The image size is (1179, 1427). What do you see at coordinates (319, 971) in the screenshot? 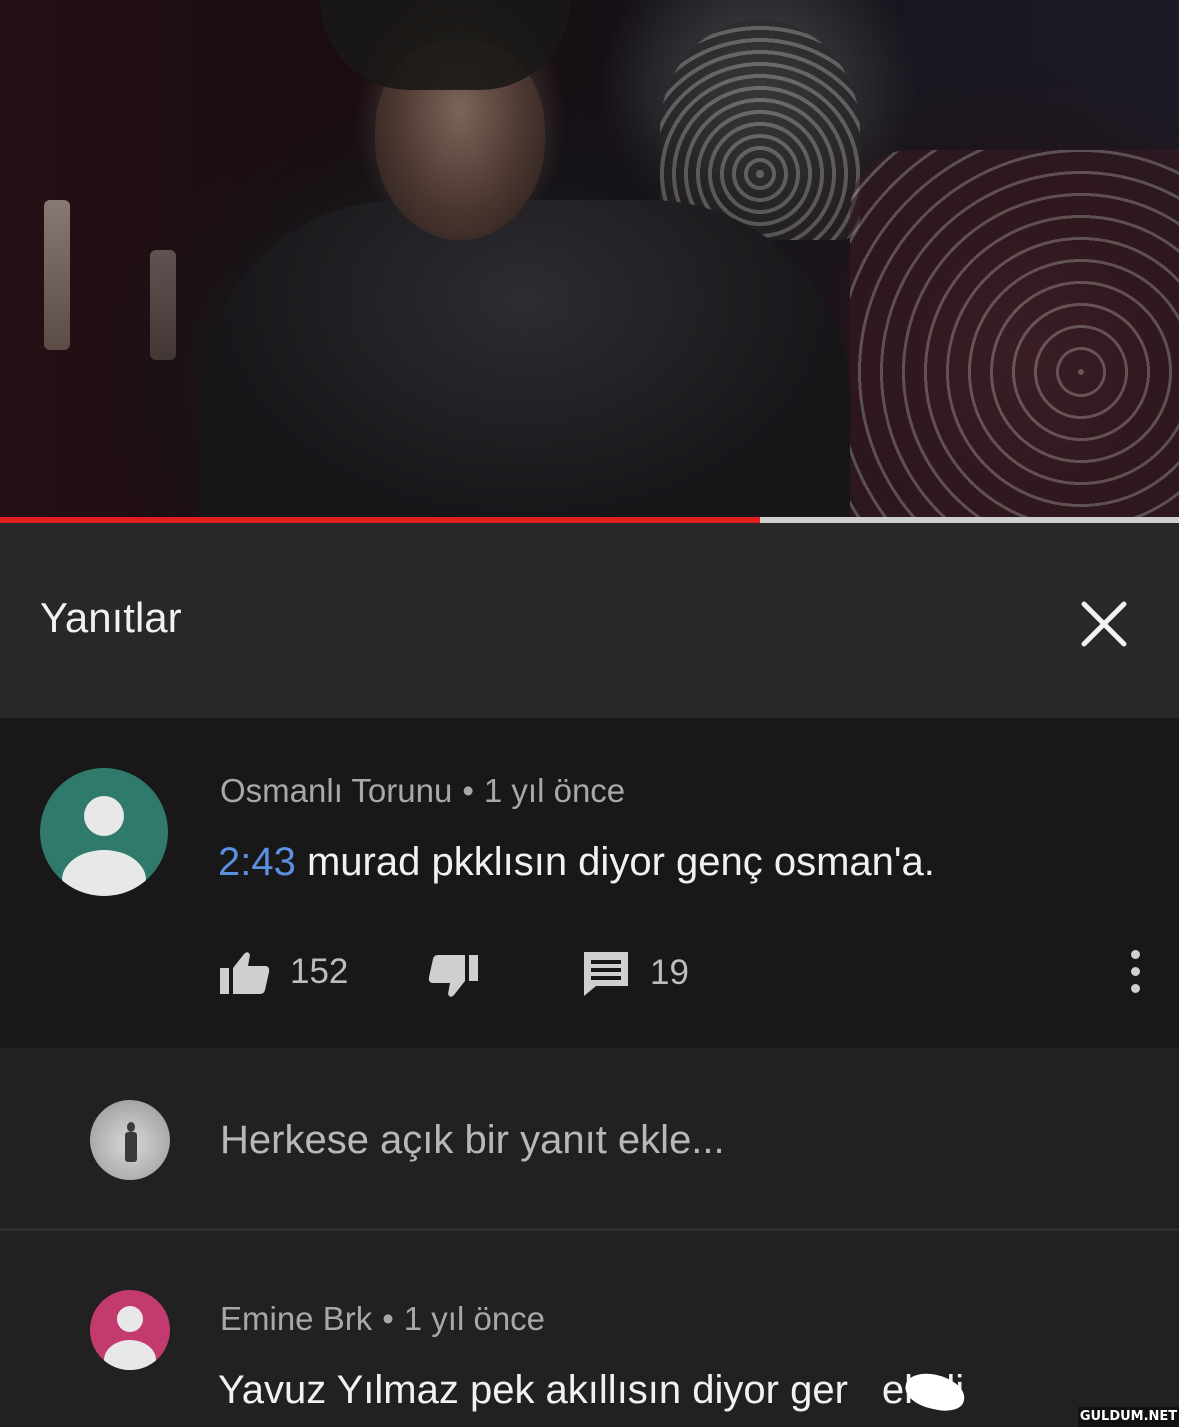
I see `like-count: 152` at bounding box center [319, 971].